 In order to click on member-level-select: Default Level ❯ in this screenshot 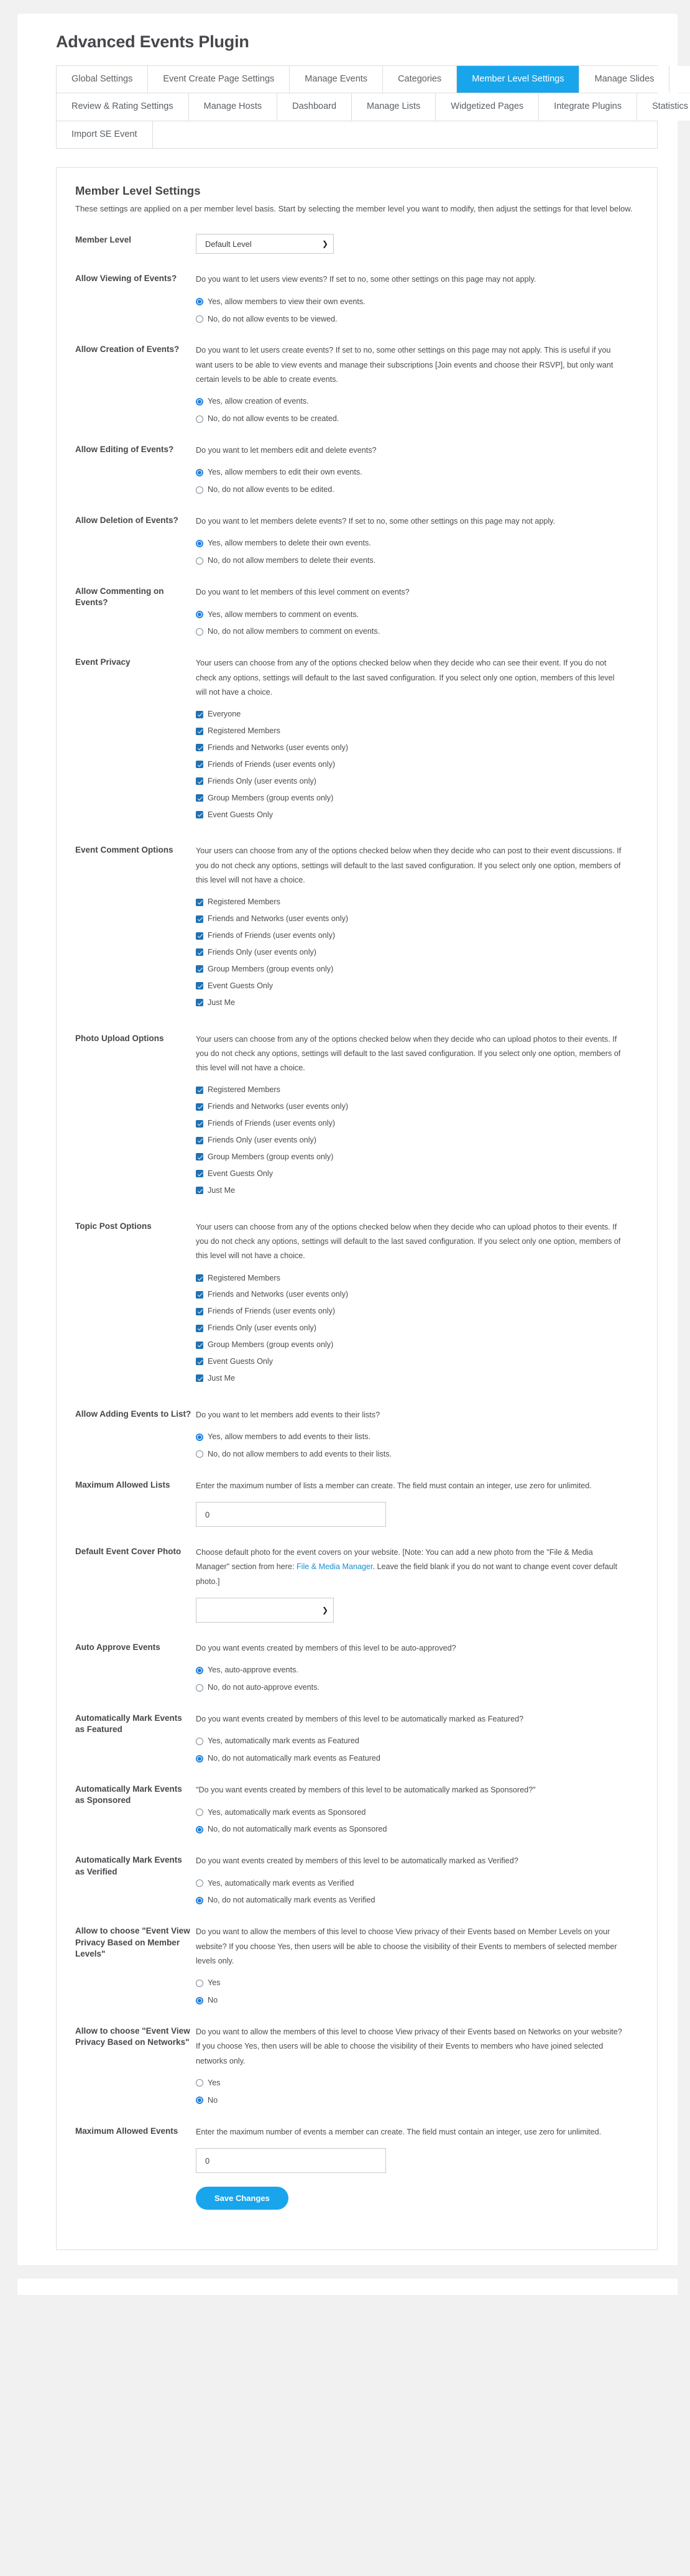, I will do `click(265, 244)`.